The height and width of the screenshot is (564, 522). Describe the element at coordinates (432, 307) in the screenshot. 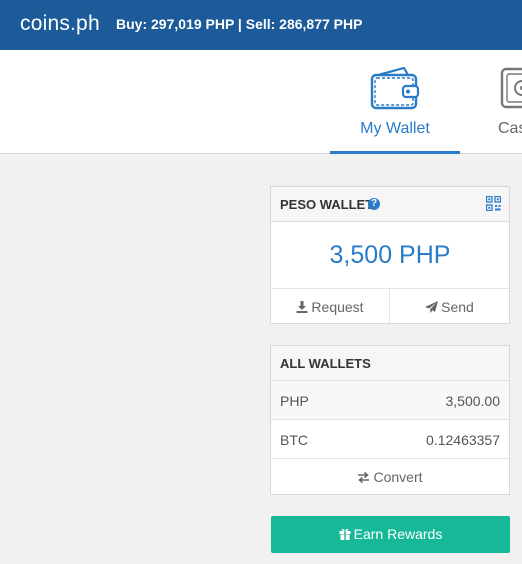

I see `paper-plane-icon` at that location.